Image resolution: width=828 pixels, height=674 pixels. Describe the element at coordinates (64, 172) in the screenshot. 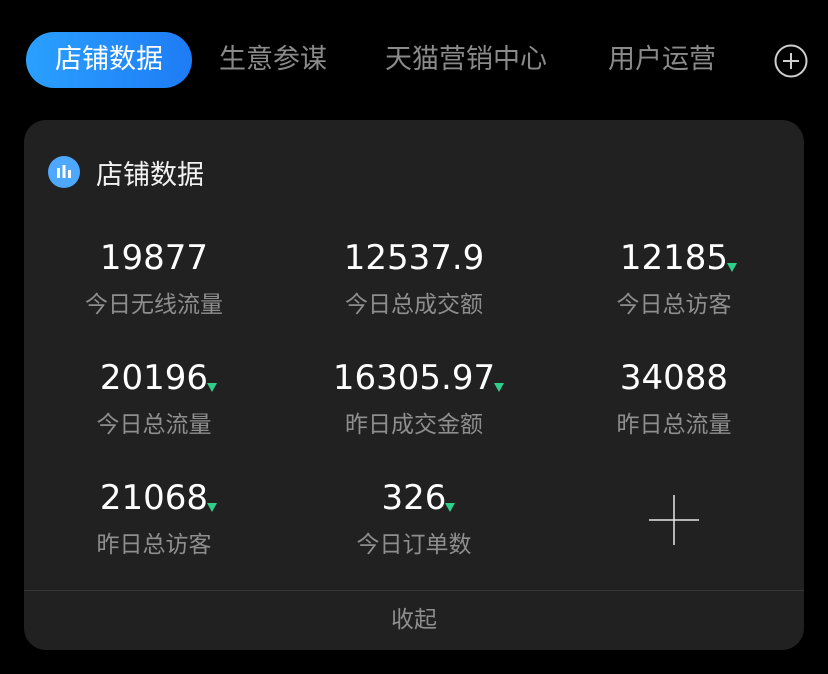

I see `bar-chart-icon` at that location.